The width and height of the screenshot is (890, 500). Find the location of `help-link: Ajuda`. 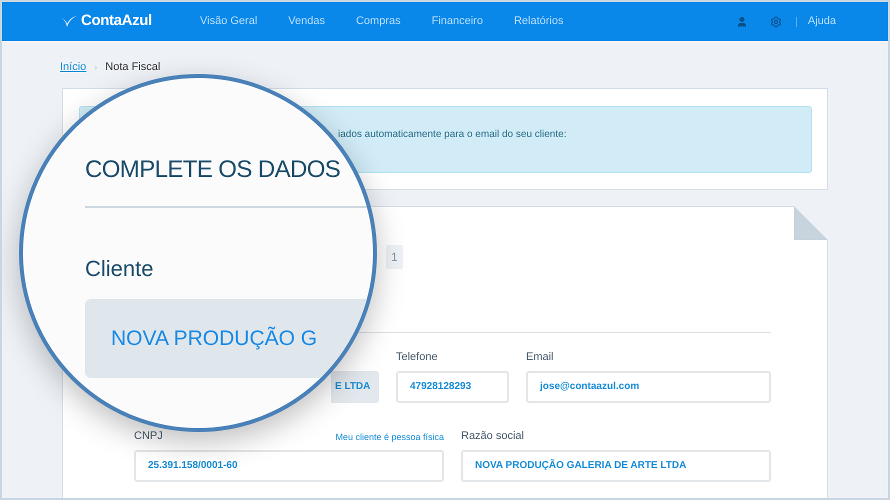

help-link: Ajuda is located at coordinates (822, 21).